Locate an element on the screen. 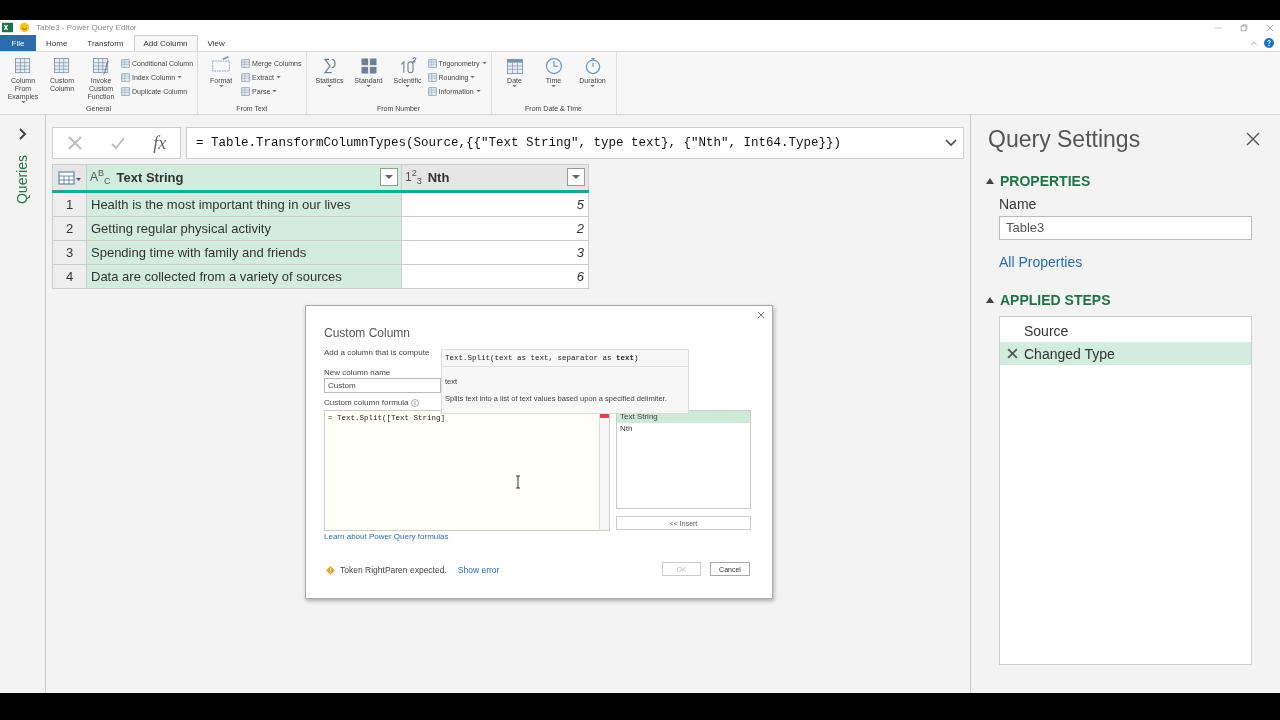 This screenshot has height=720, width=1280. column-header: Text String is located at coordinates (150, 177).